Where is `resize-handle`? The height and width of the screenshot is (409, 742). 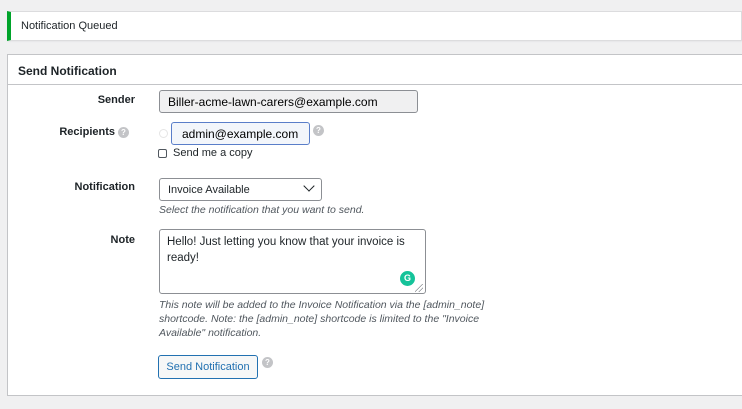 resize-handle is located at coordinates (419, 288).